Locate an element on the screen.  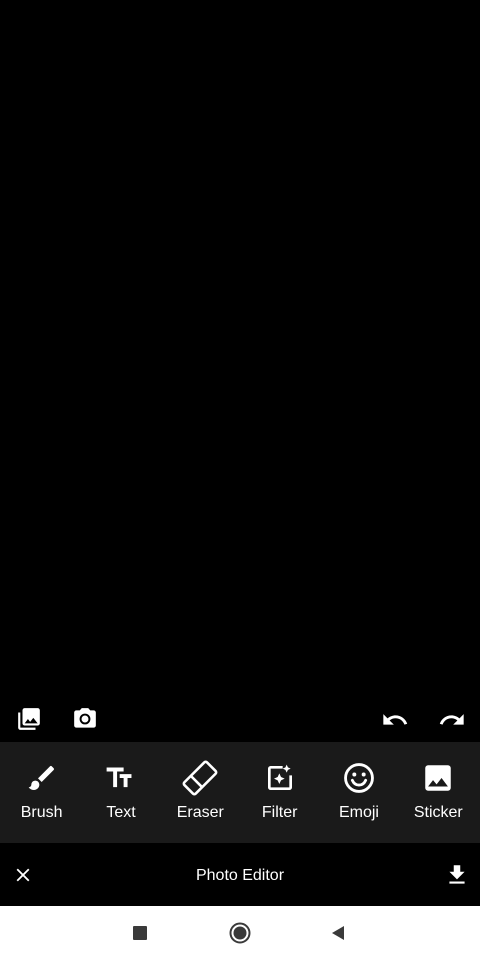
tool-filter: Filter is located at coordinates (279, 792).